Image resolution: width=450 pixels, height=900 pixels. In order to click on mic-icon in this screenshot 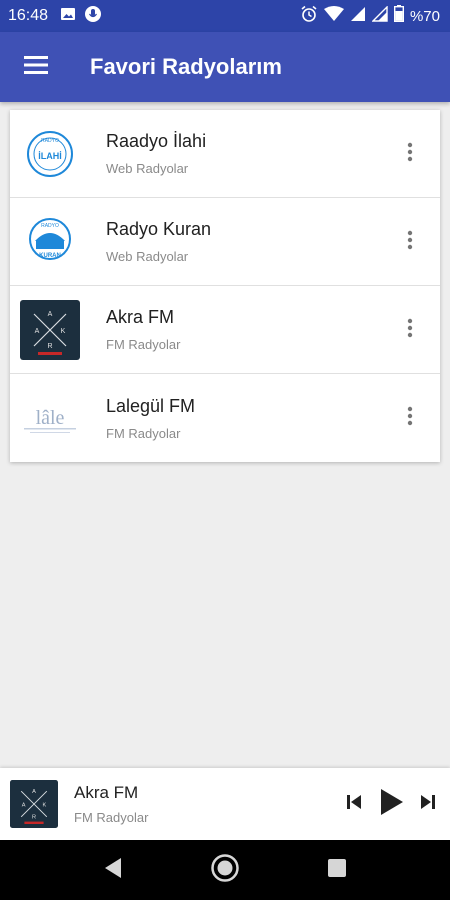, I will do `click(93, 16)`.